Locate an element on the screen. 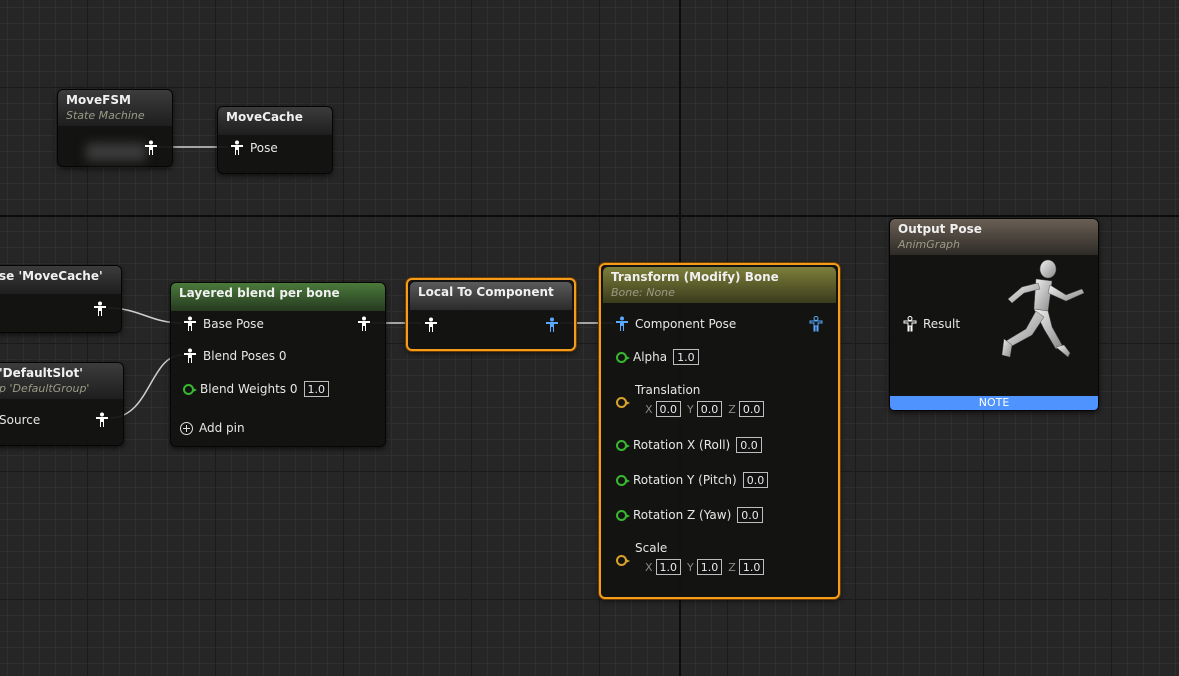 The image size is (1179, 676). pin-label: Pose is located at coordinates (264, 148).